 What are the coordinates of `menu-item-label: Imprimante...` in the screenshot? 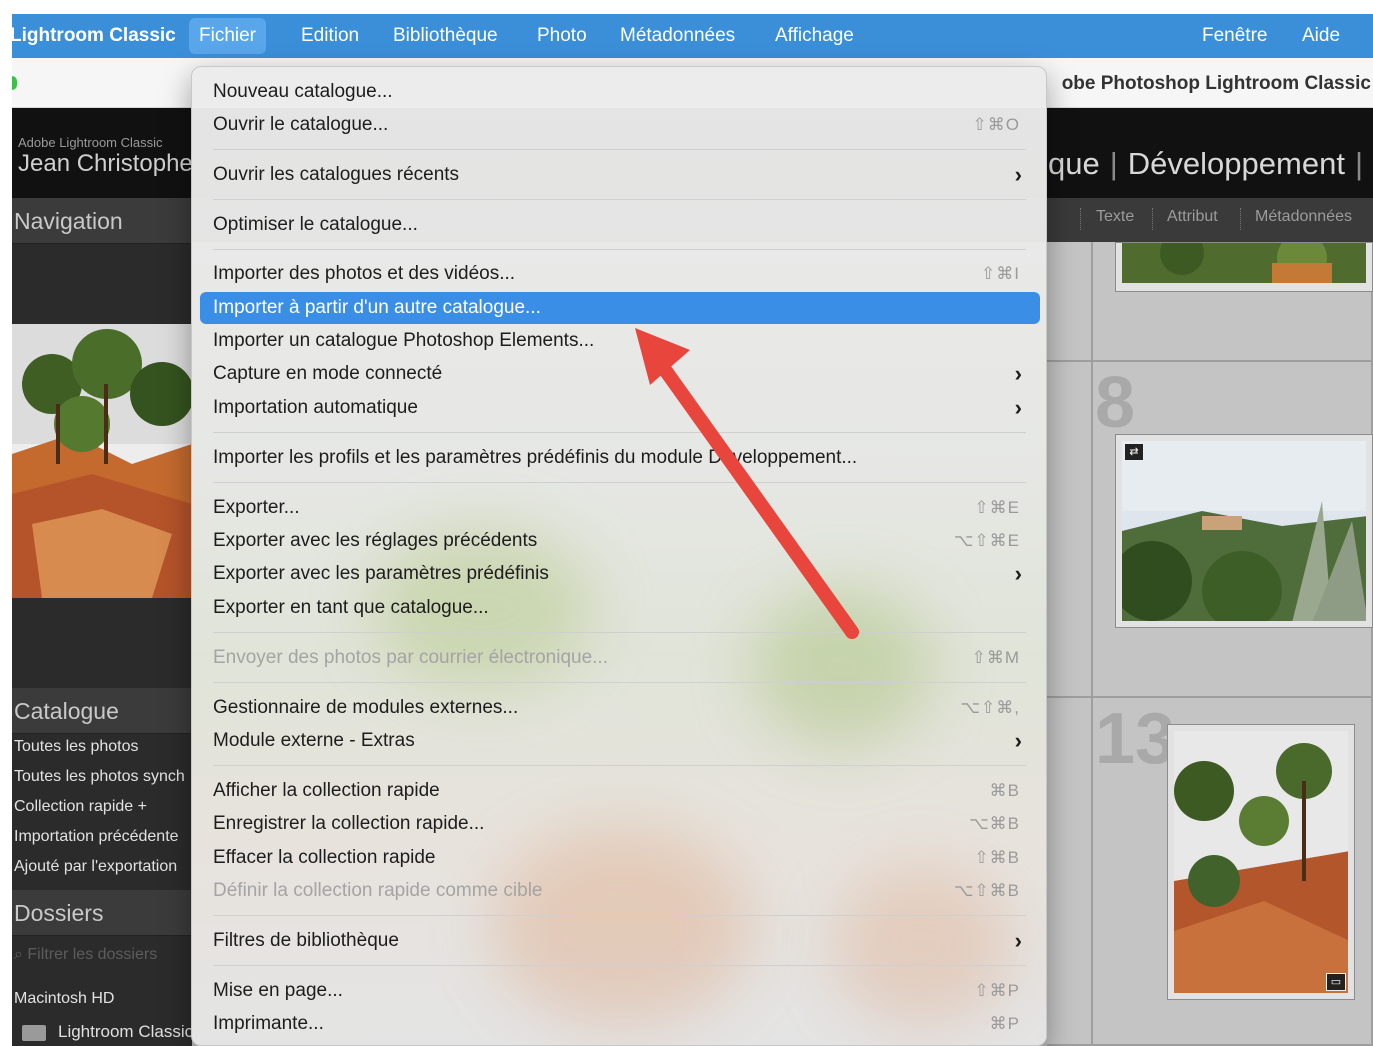 It's located at (268, 1023).